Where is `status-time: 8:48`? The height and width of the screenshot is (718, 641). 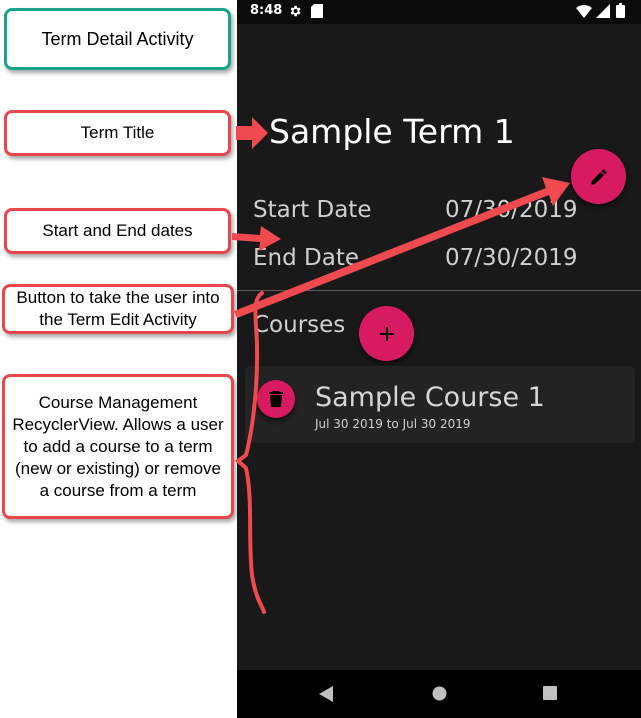
status-time: 8:48 is located at coordinates (266, 10).